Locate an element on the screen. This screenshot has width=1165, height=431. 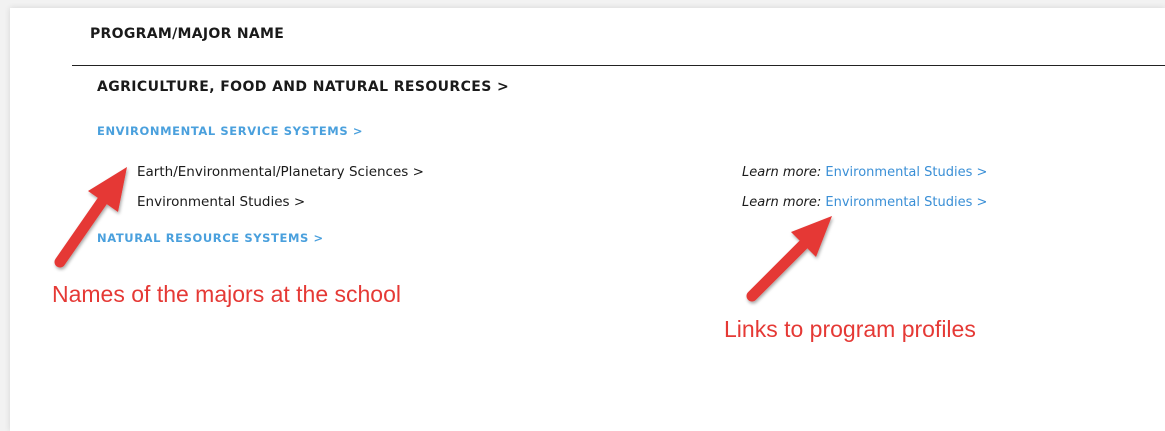
cluster-link-natural-resource-systems: NATURAL RESOURCE SYSTEMS > is located at coordinates (210, 238).